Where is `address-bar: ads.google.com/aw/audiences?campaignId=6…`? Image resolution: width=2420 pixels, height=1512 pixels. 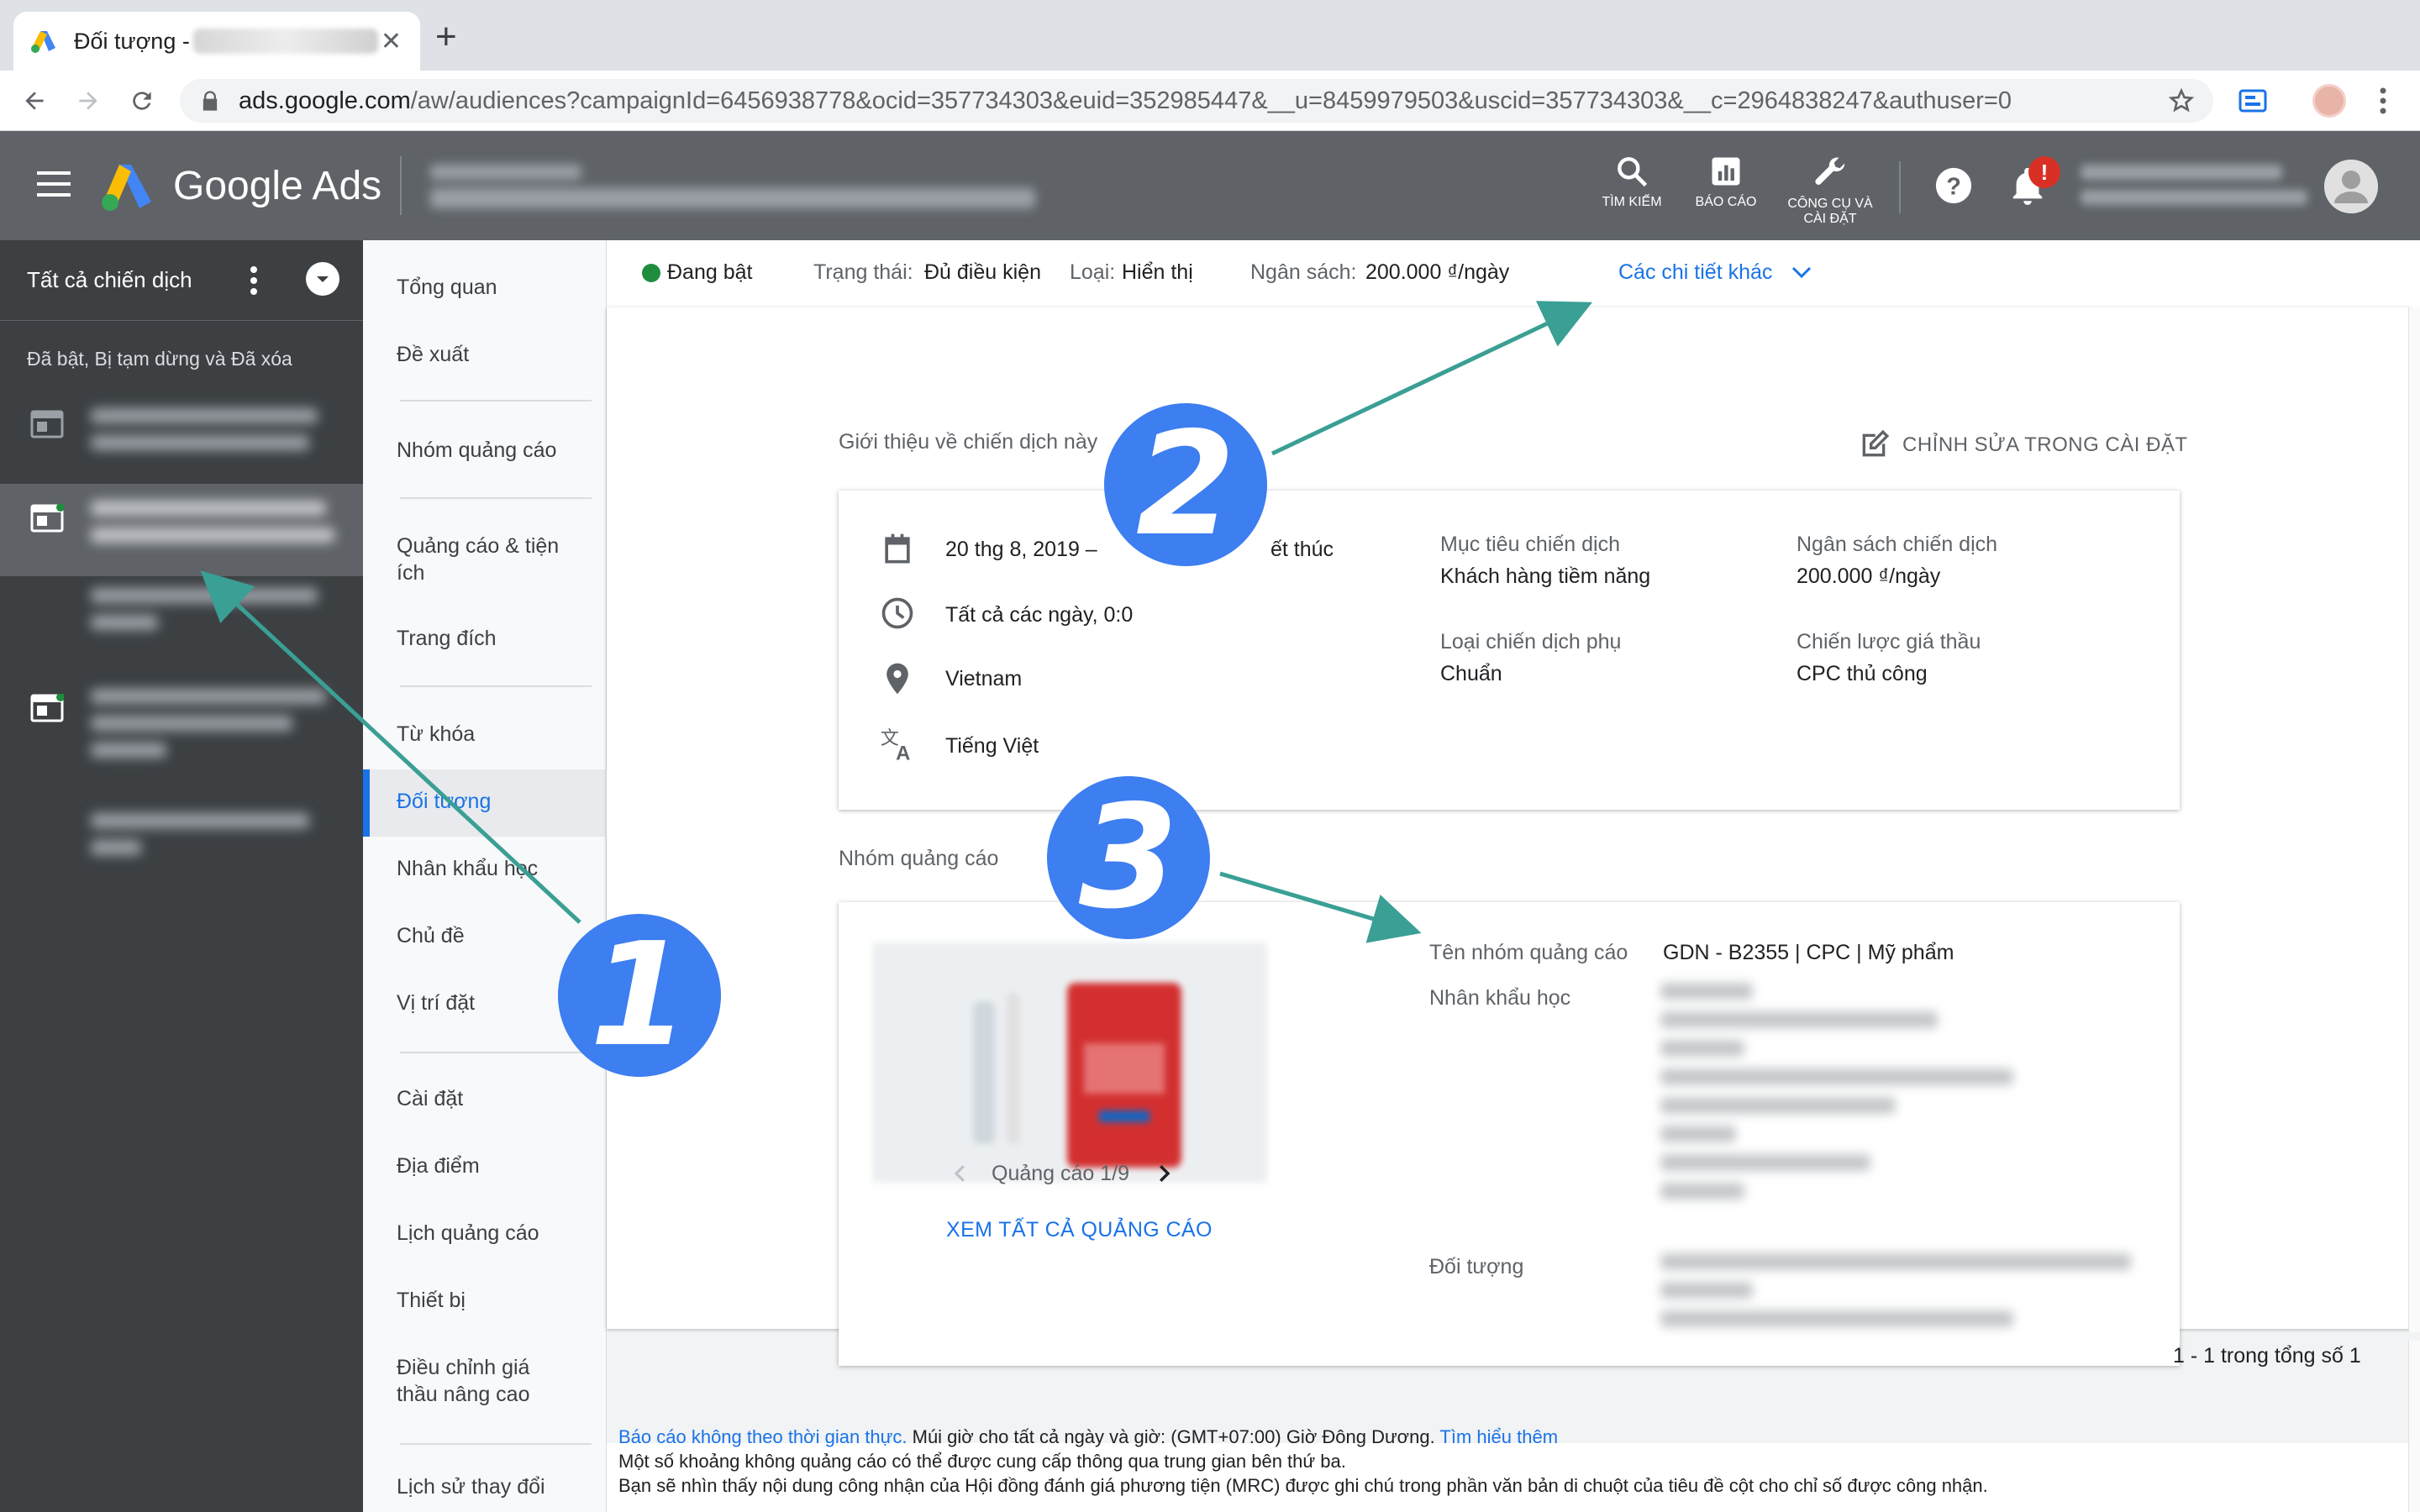
address-bar: ads.google.com/aw/audiences?campaignId=6… is located at coordinates (1196, 101).